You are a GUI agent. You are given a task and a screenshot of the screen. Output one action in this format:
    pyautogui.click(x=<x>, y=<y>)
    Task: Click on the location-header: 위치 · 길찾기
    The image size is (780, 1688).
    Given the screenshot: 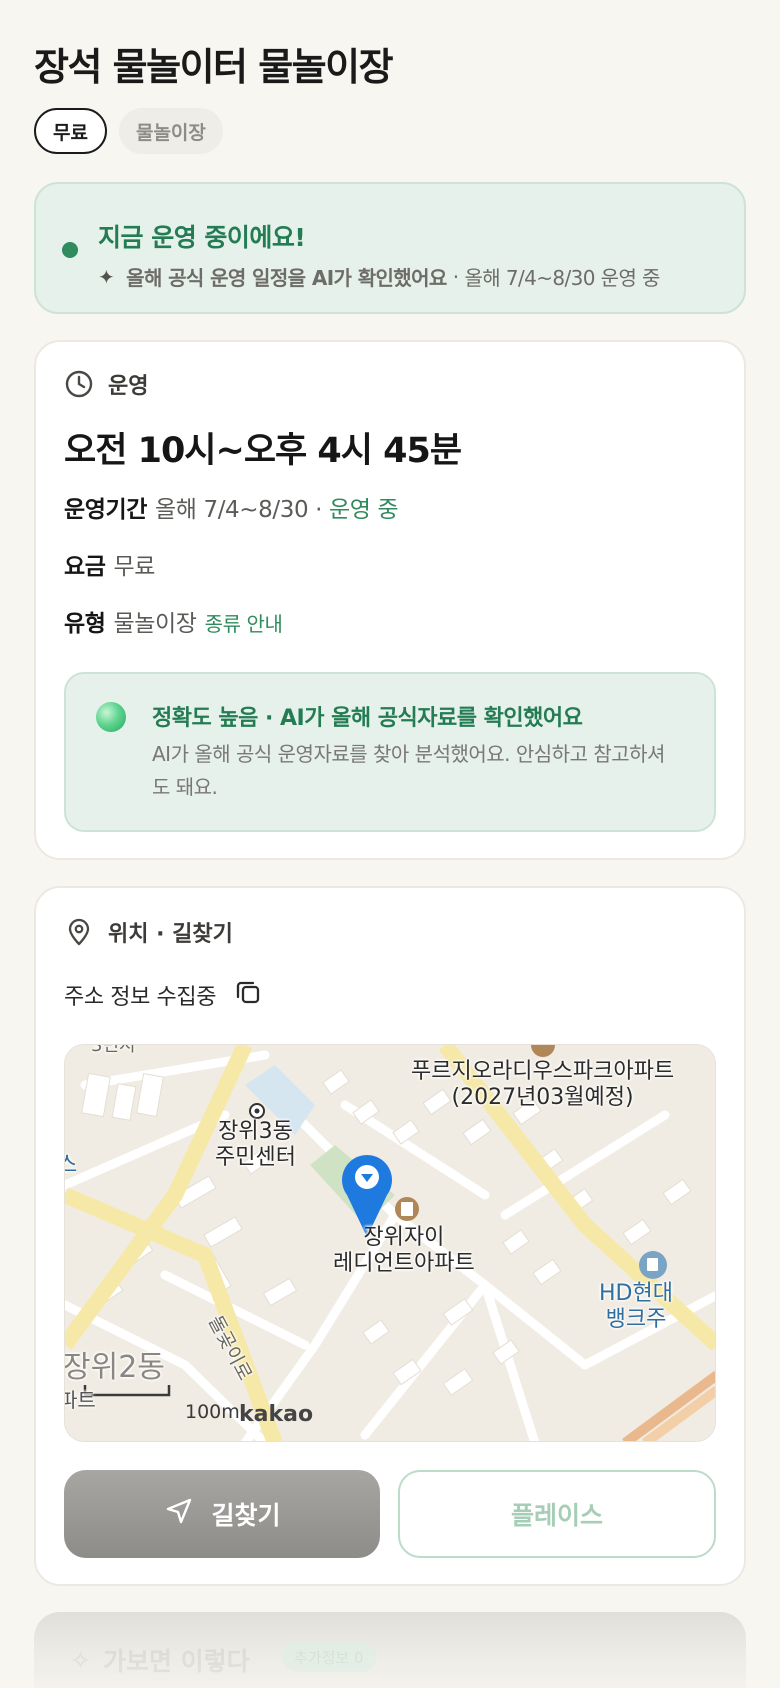 What is the action you would take?
    pyautogui.click(x=148, y=932)
    